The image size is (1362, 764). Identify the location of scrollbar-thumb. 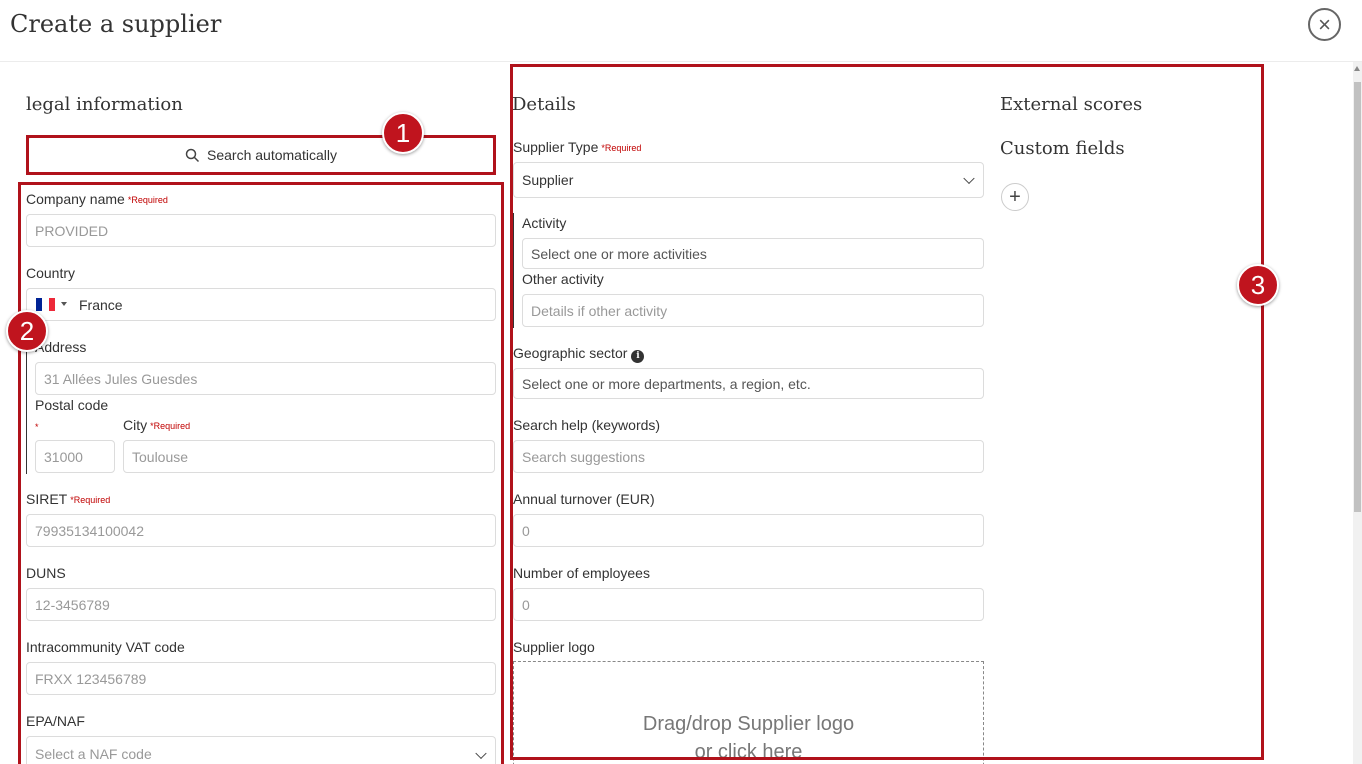
(1357, 297).